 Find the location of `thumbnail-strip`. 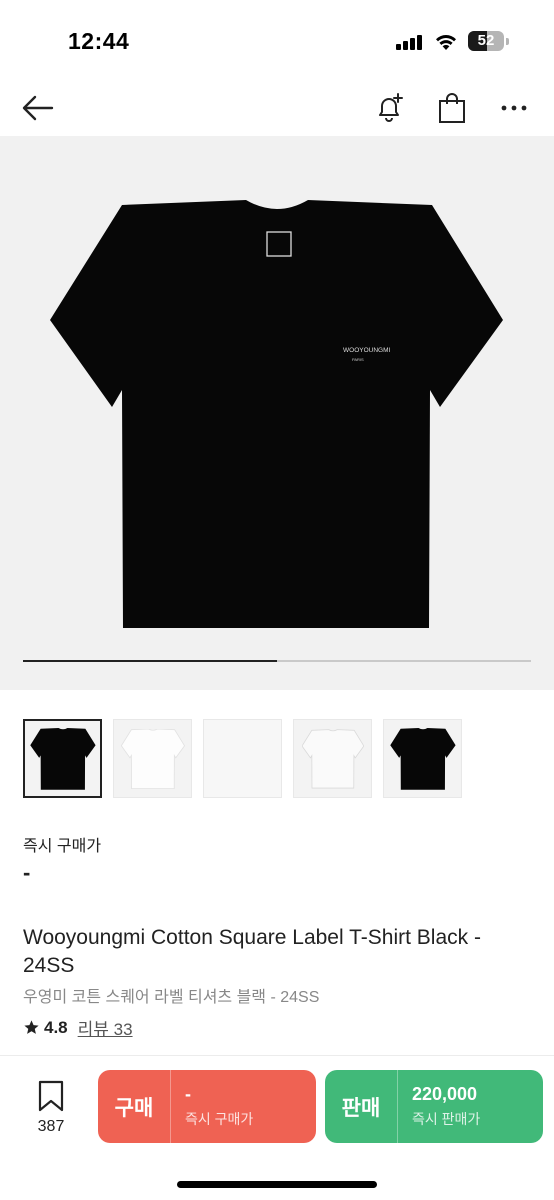

thumbnail-strip is located at coordinates (278, 758).